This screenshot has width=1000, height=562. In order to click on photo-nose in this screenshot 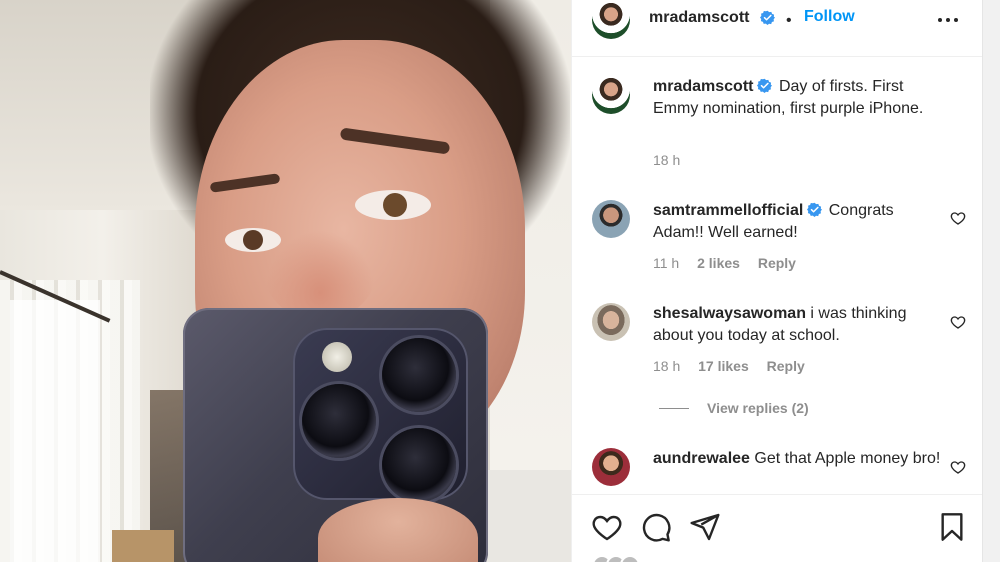, I will do `click(320, 275)`.